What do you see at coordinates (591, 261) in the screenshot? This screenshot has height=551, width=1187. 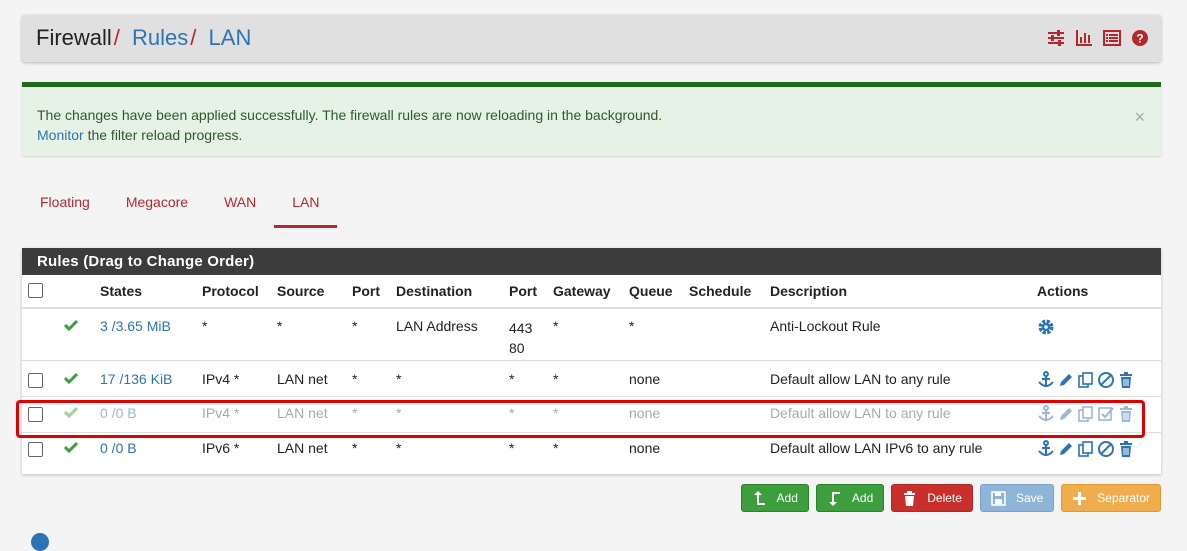 I see `panel-title: Rules (Drag to Change Order)` at bounding box center [591, 261].